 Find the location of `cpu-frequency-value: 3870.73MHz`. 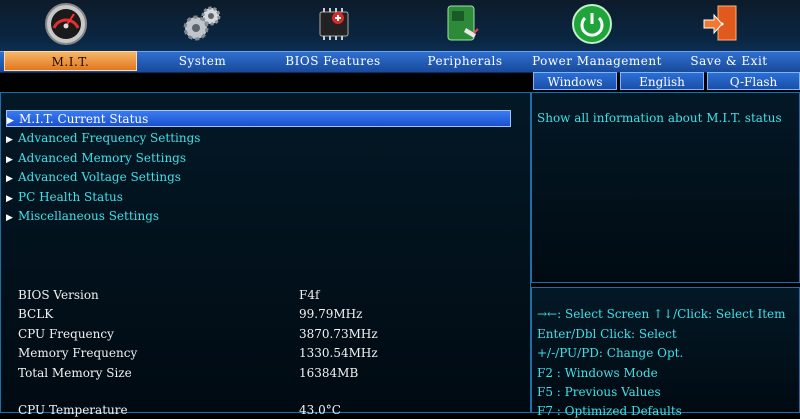

cpu-frequency-value: 3870.73MHz is located at coordinates (338, 334).